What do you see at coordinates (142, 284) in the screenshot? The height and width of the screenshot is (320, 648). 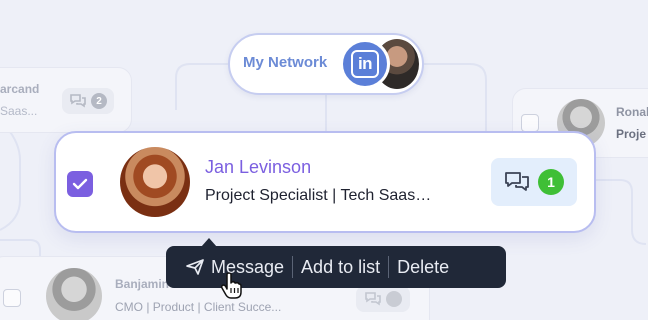 I see `background-contact-name: Banjamin` at bounding box center [142, 284].